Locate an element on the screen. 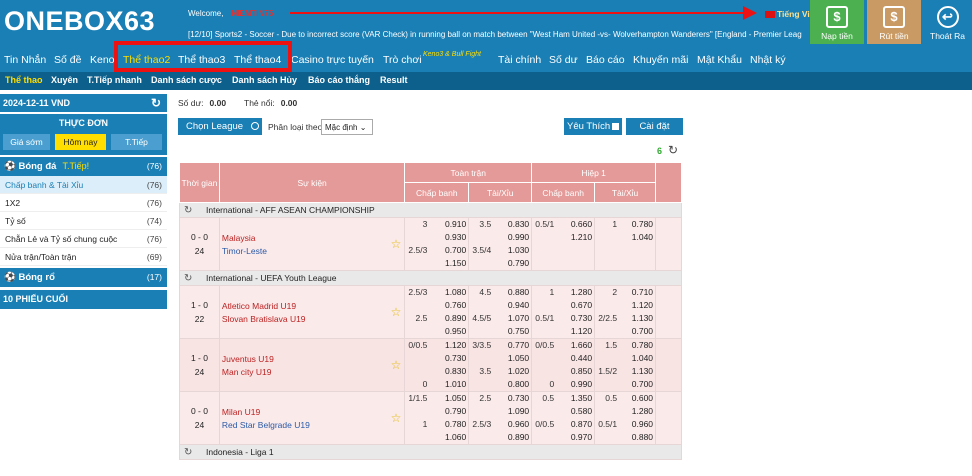 This screenshot has width=972, height=476. subnav-result: Result is located at coordinates (394, 80).